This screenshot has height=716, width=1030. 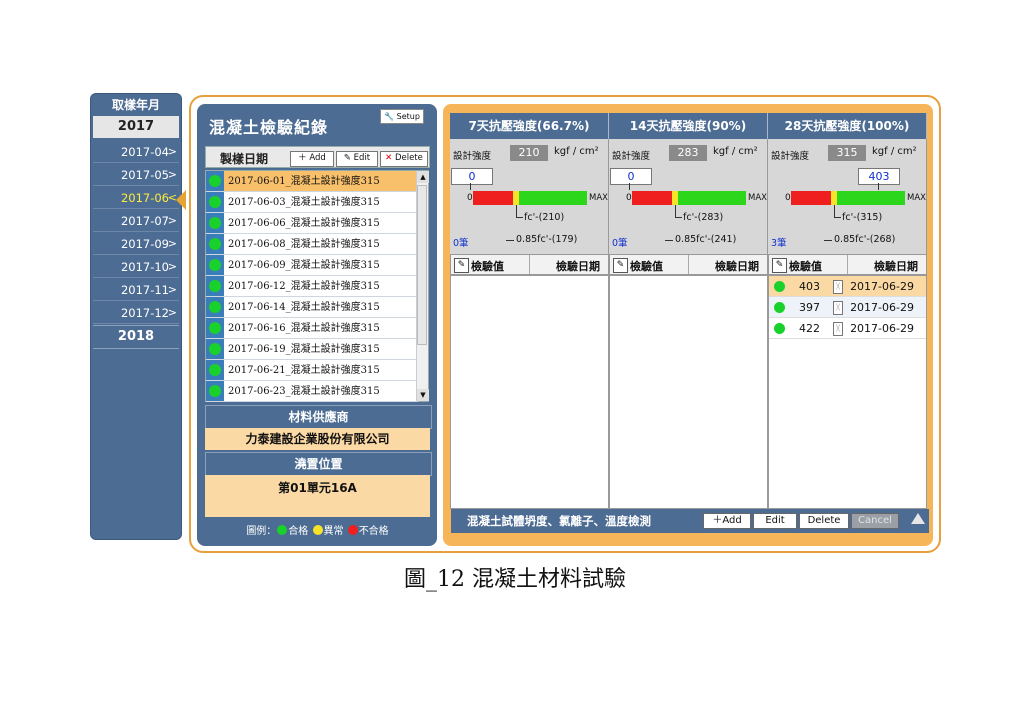 I want to click on sidebar-month-item: 2017-04 >, so click(x=136, y=152).